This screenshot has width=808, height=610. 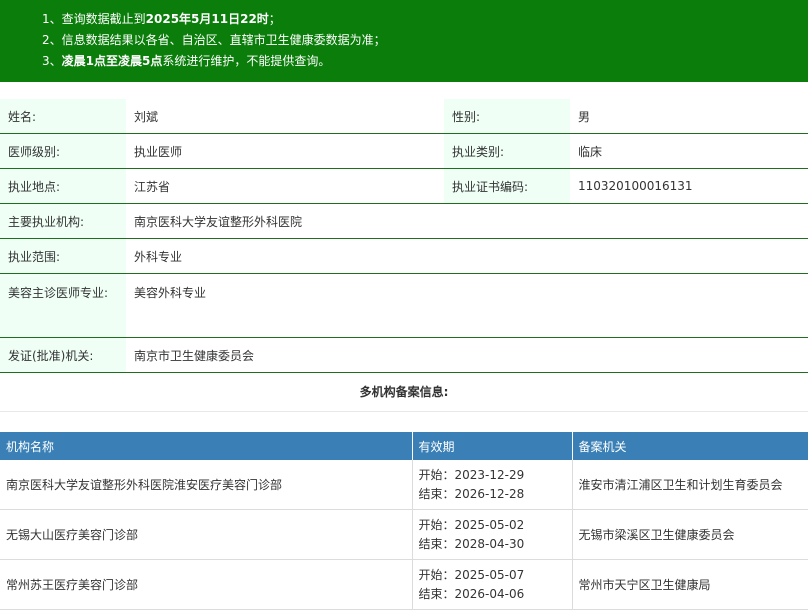 I want to click on info-row-main-org: 主要执业机构: 南京医科大学友谊整形外科医院, so click(x=404, y=221).